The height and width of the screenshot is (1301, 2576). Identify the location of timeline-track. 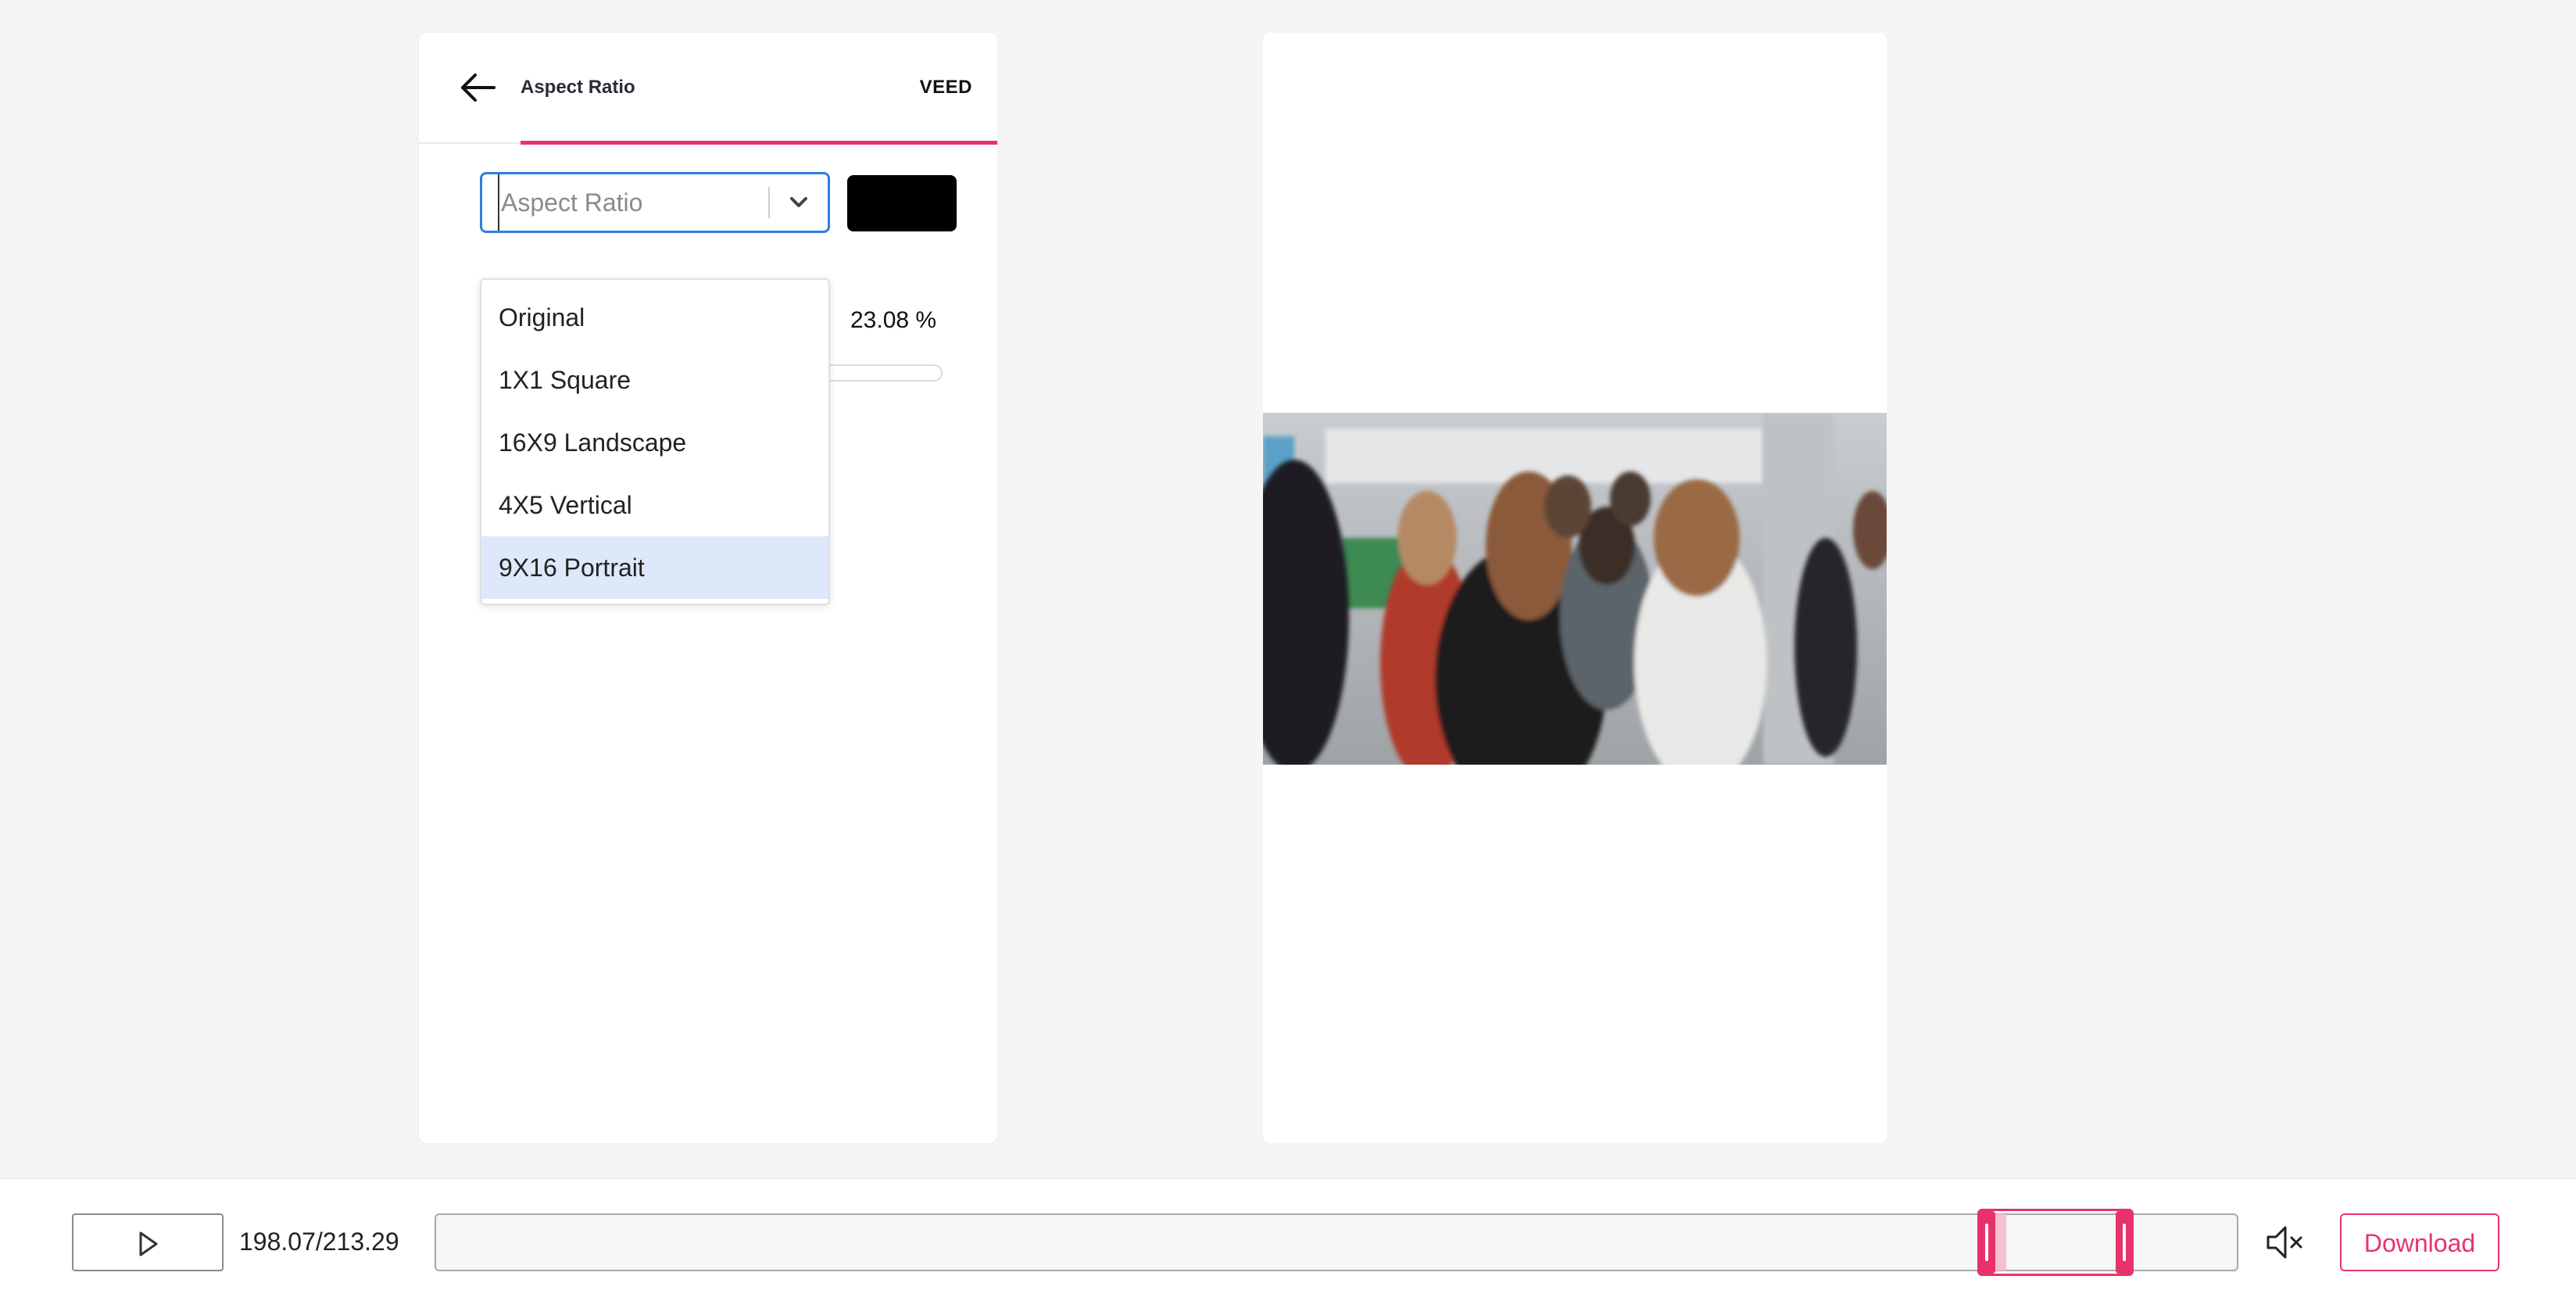
(1336, 1242).